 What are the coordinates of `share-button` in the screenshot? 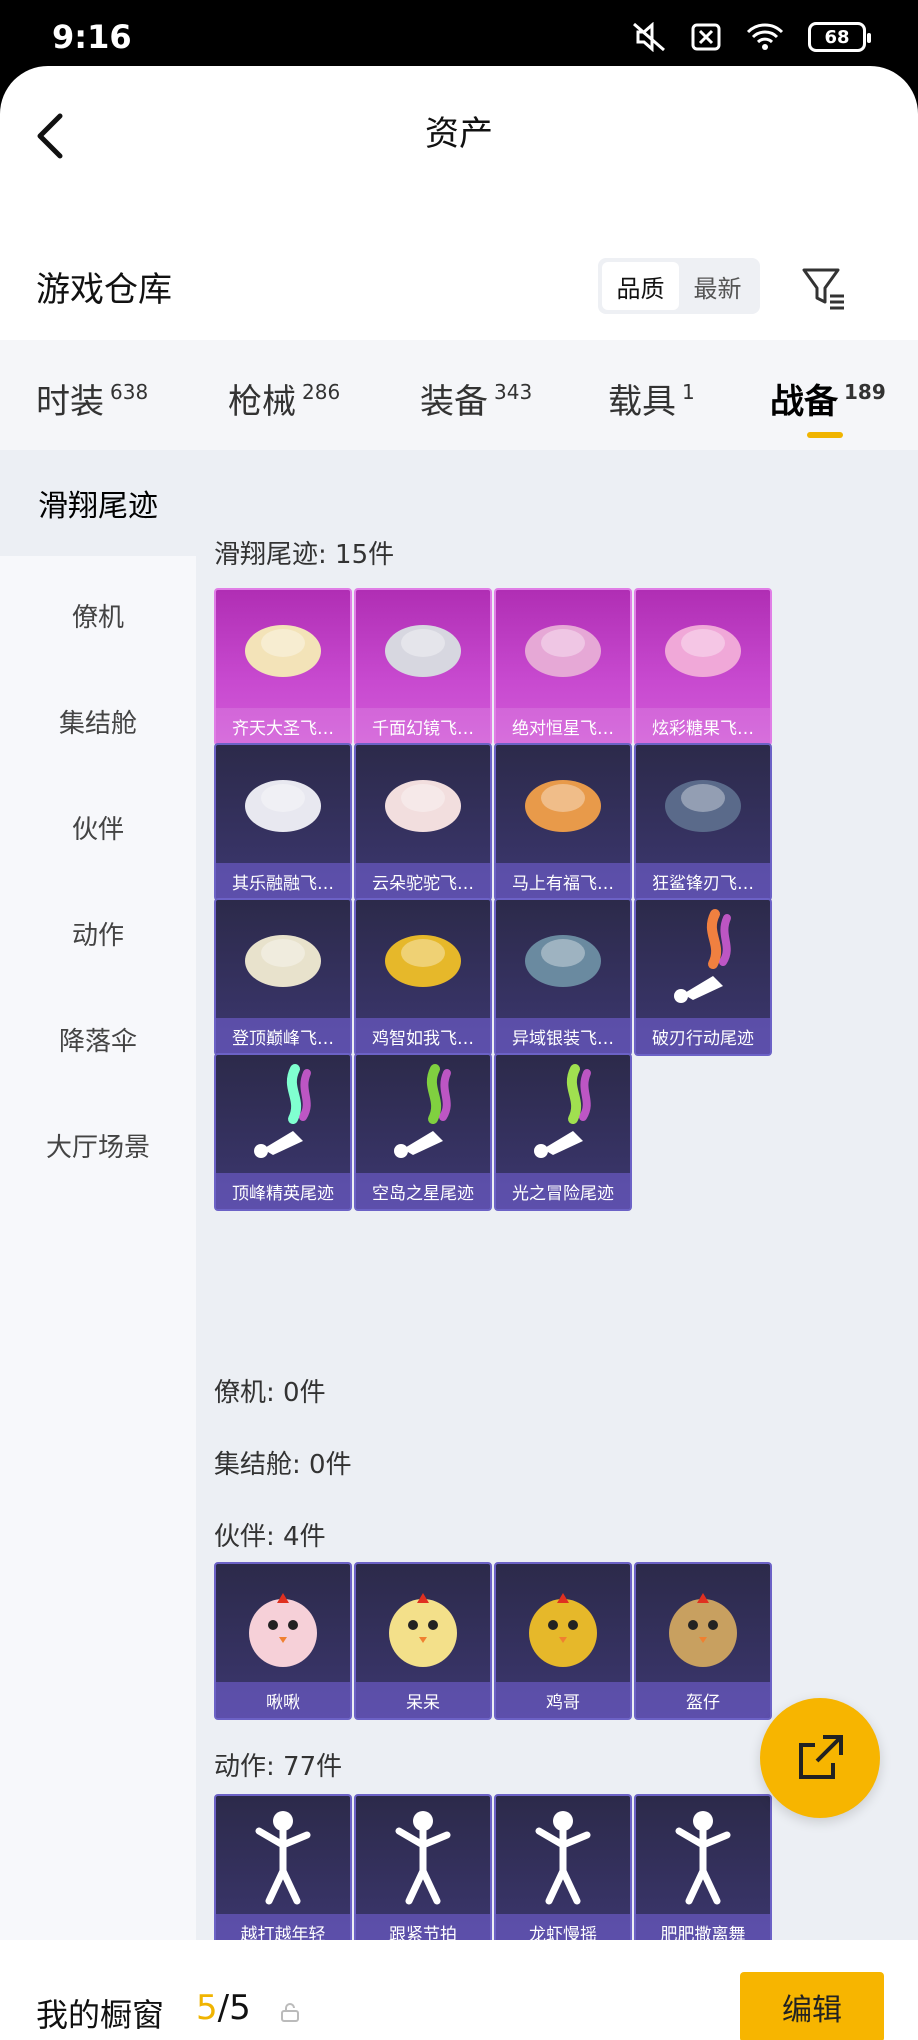 It's located at (820, 1758).